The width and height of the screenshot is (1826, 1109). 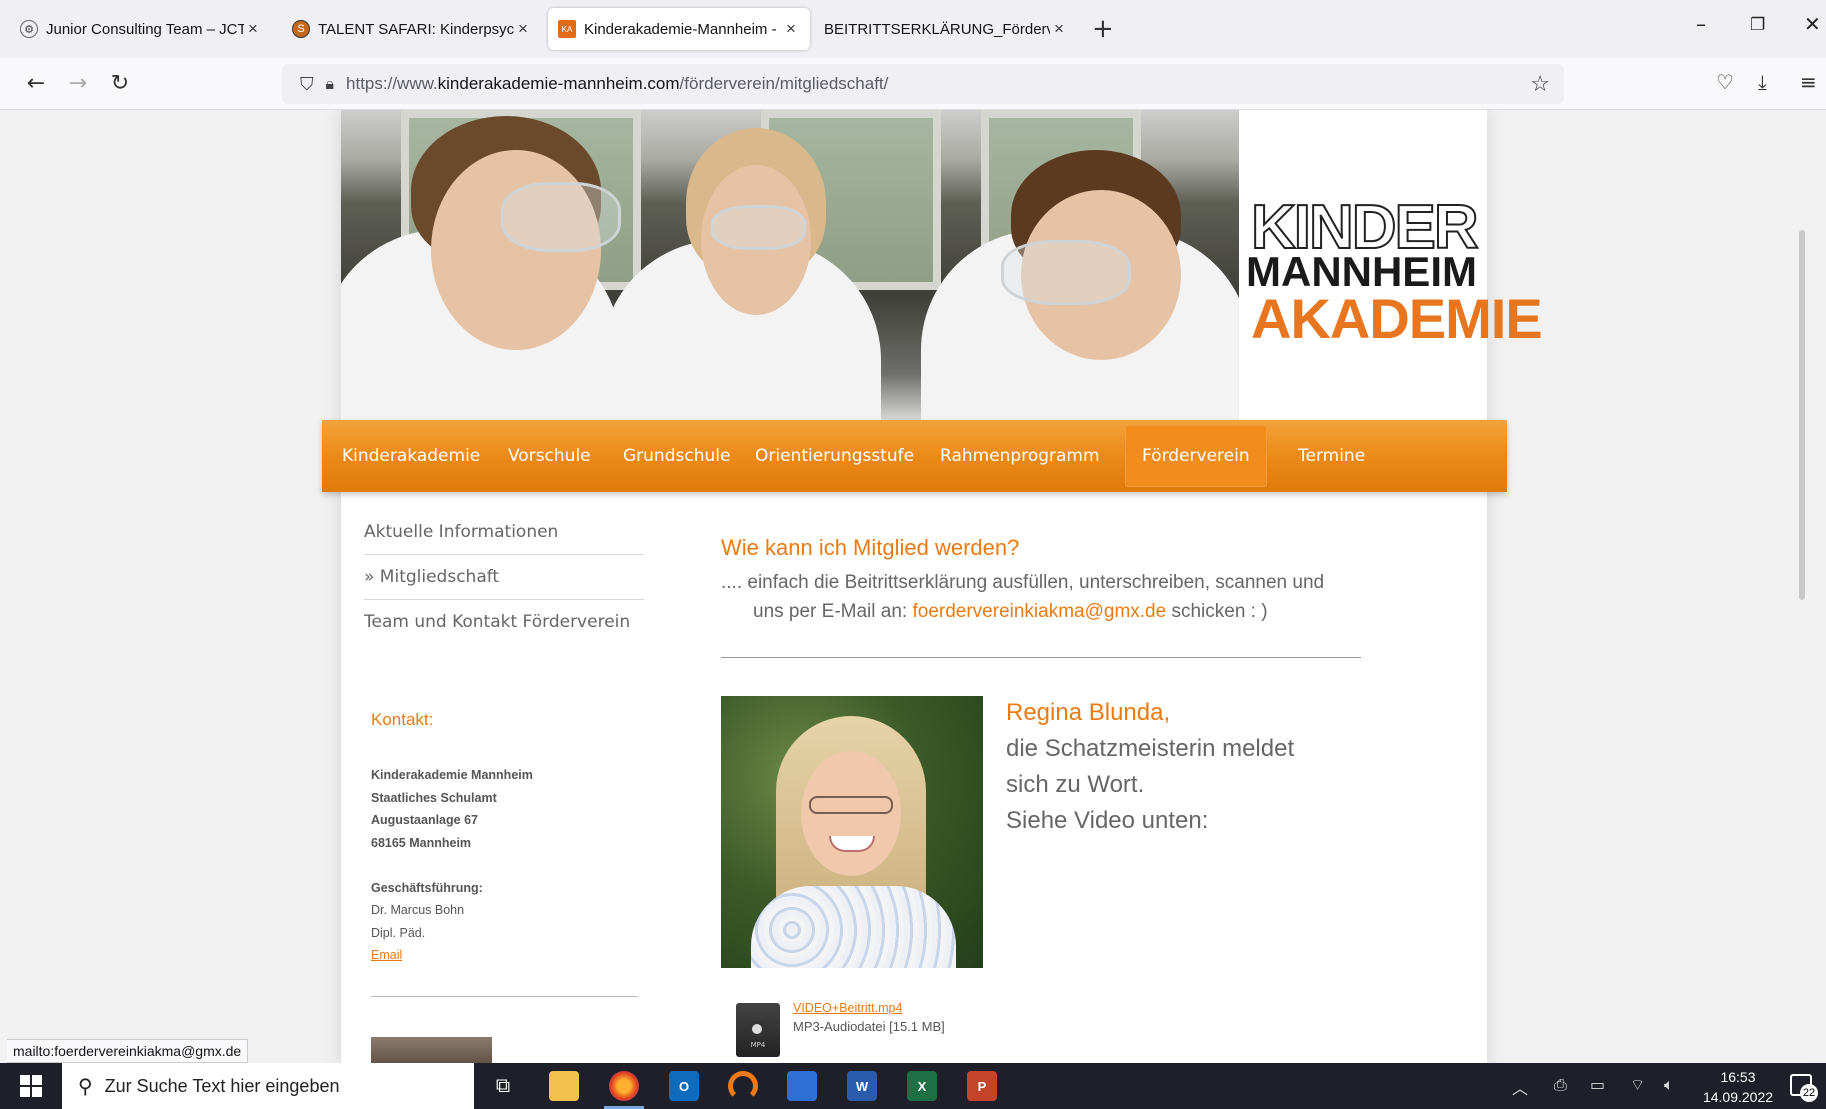 What do you see at coordinates (1808, 82) in the screenshot?
I see `menu-icon: ≡` at bounding box center [1808, 82].